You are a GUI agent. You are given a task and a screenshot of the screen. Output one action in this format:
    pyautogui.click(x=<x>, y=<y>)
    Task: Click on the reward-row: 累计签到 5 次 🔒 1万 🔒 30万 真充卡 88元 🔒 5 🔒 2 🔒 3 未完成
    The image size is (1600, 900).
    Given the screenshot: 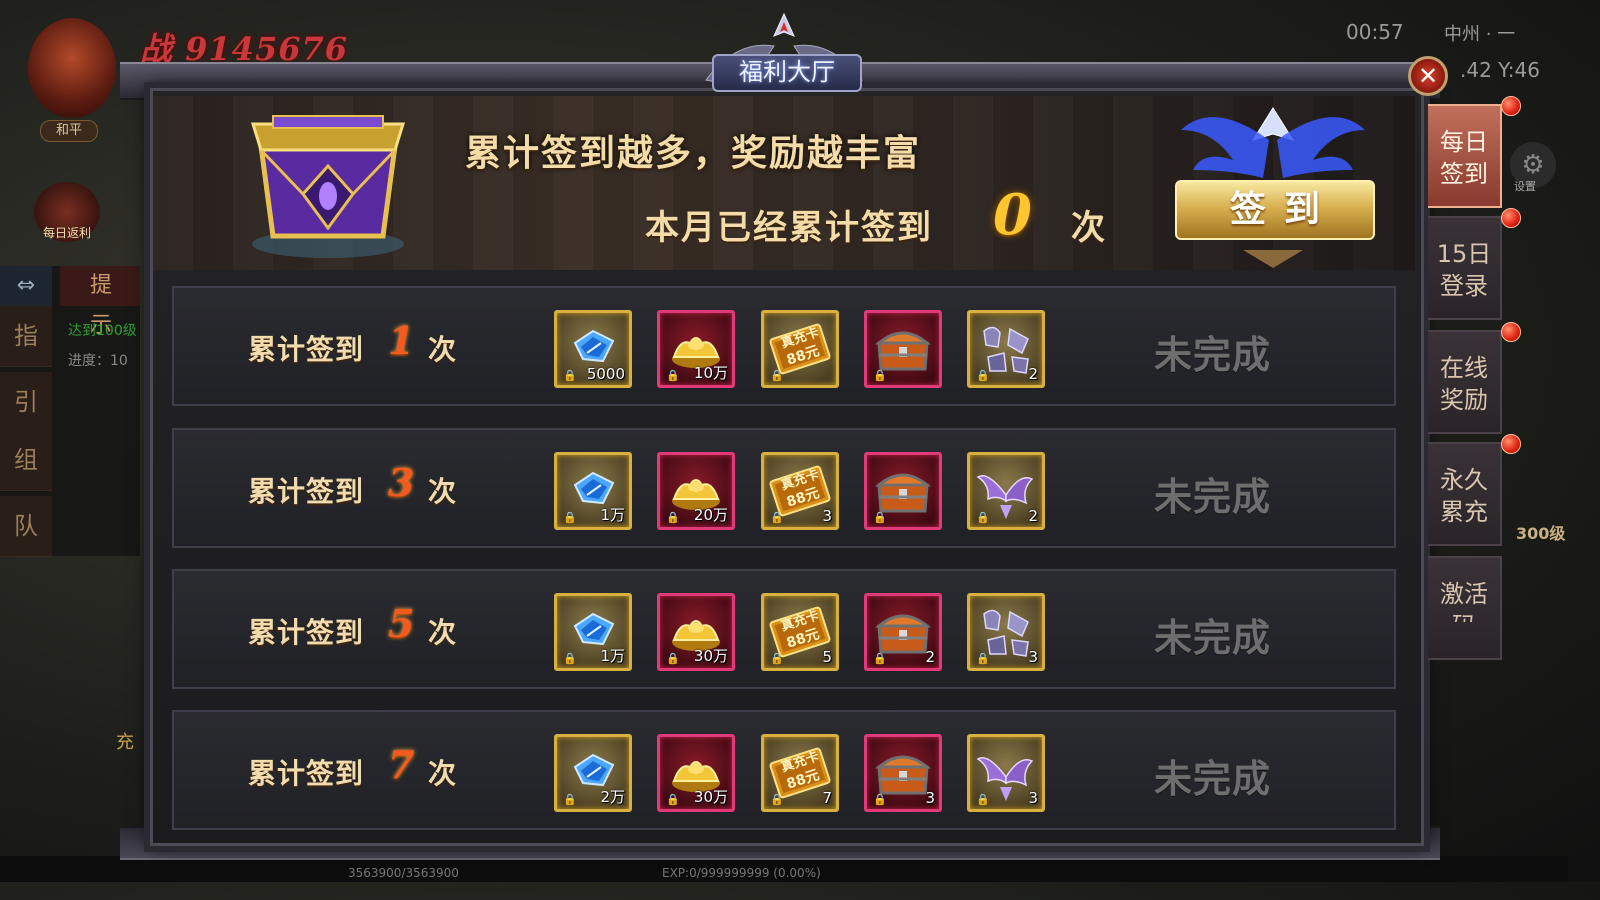 What is the action you would take?
    pyautogui.click(x=784, y=629)
    